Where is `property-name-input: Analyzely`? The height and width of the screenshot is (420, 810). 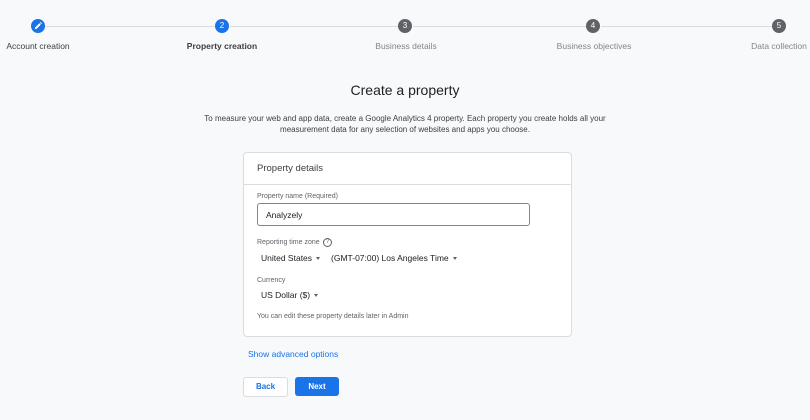
property-name-input: Analyzely is located at coordinates (393, 214).